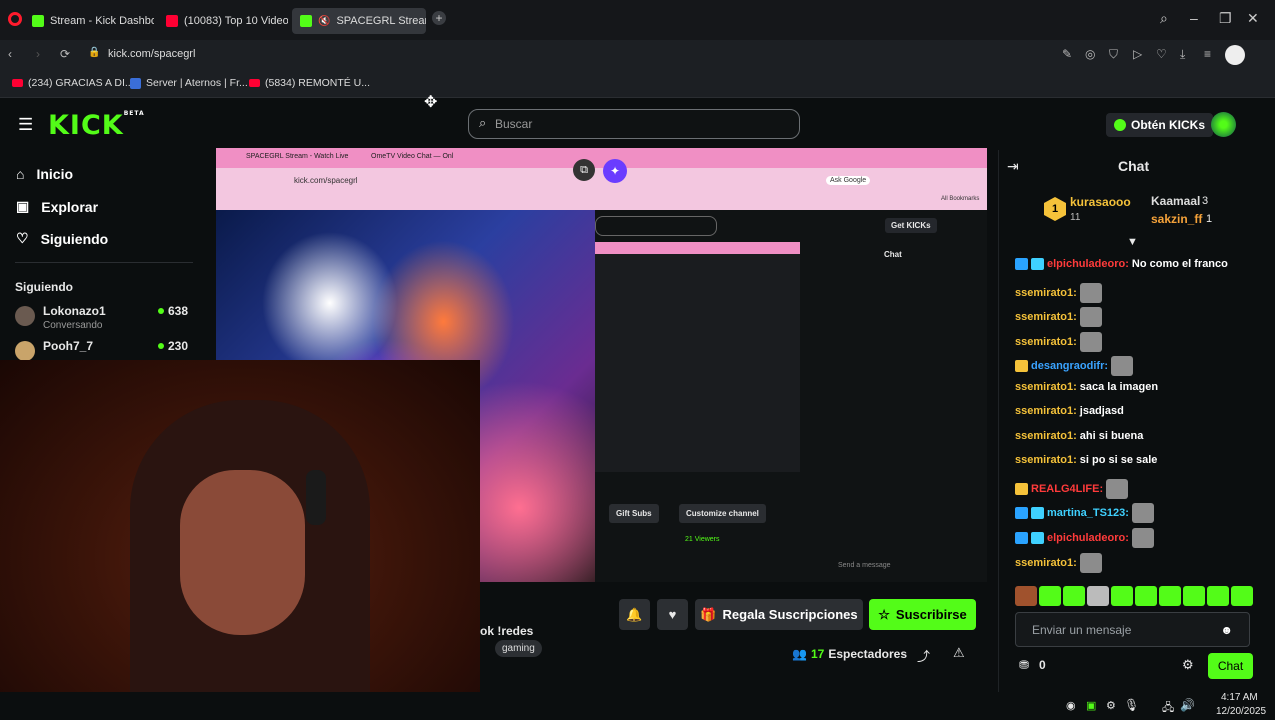 The width and height of the screenshot is (1275, 720). Describe the element at coordinates (316, 497) in the screenshot. I see `headphones` at that location.